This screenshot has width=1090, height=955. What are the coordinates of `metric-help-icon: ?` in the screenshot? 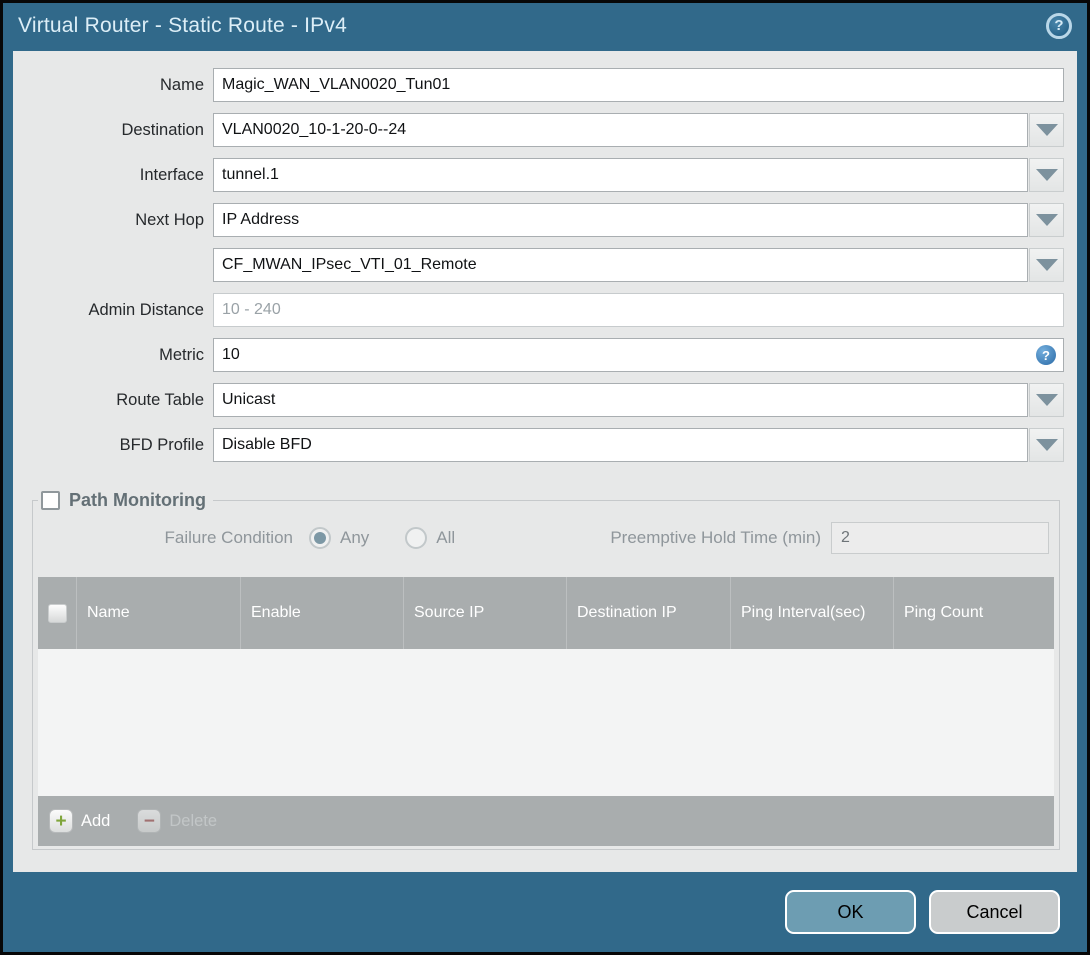 It's located at (1046, 355).